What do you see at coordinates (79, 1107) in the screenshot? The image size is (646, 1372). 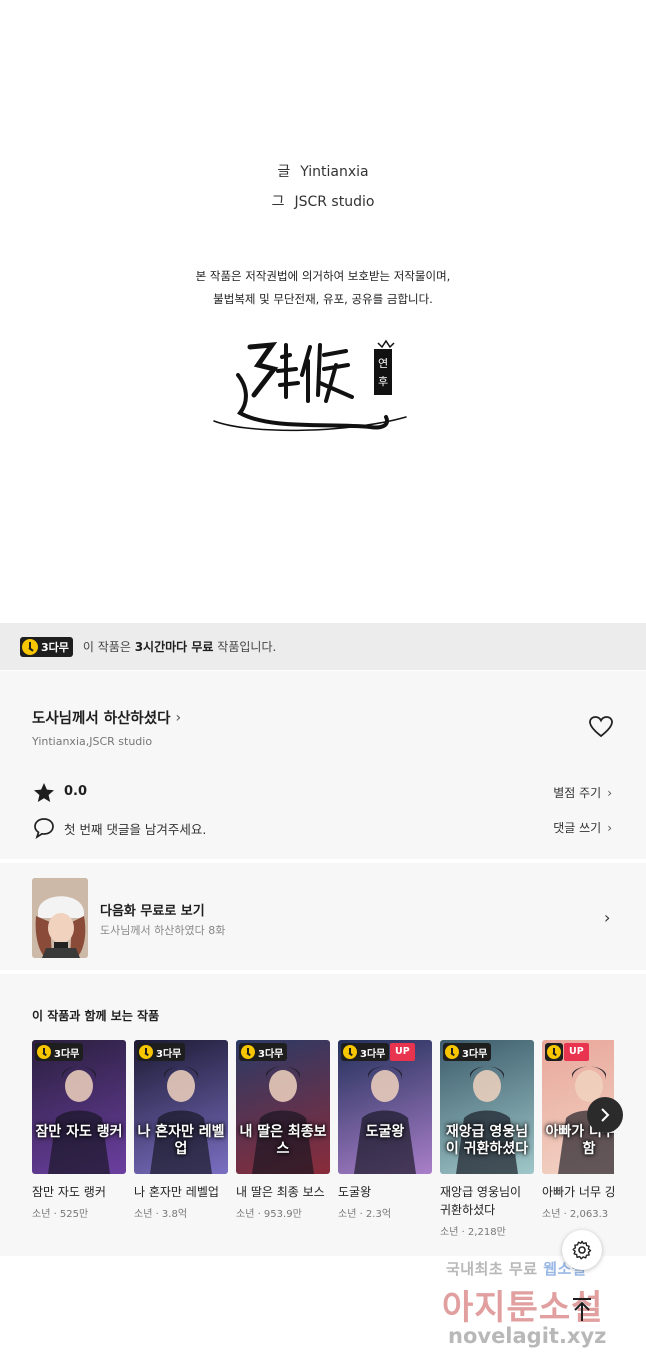 I see `related-card-cover: 3다무잠만 자도 랭커` at bounding box center [79, 1107].